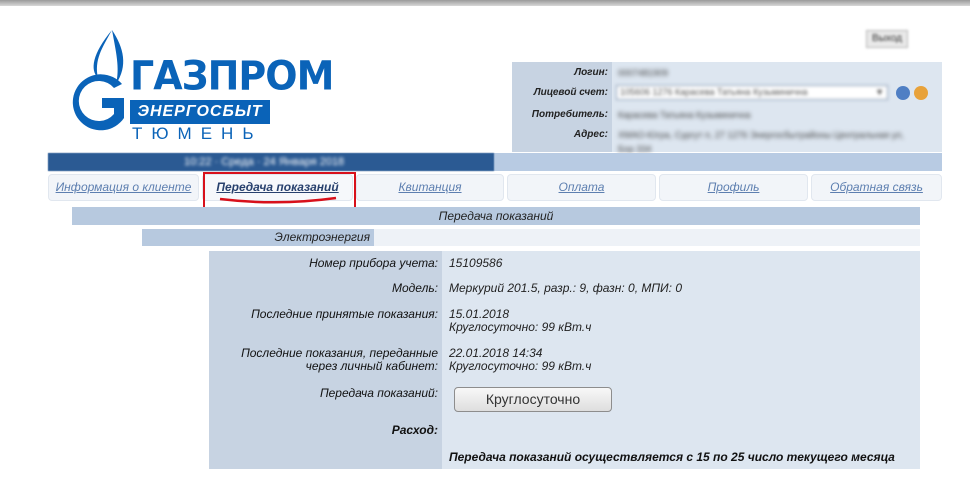 The image size is (970, 494). What do you see at coordinates (520, 327) in the screenshot?
I see `last-accepted-reading: Круглосуточно: 99 кВт.ч` at bounding box center [520, 327].